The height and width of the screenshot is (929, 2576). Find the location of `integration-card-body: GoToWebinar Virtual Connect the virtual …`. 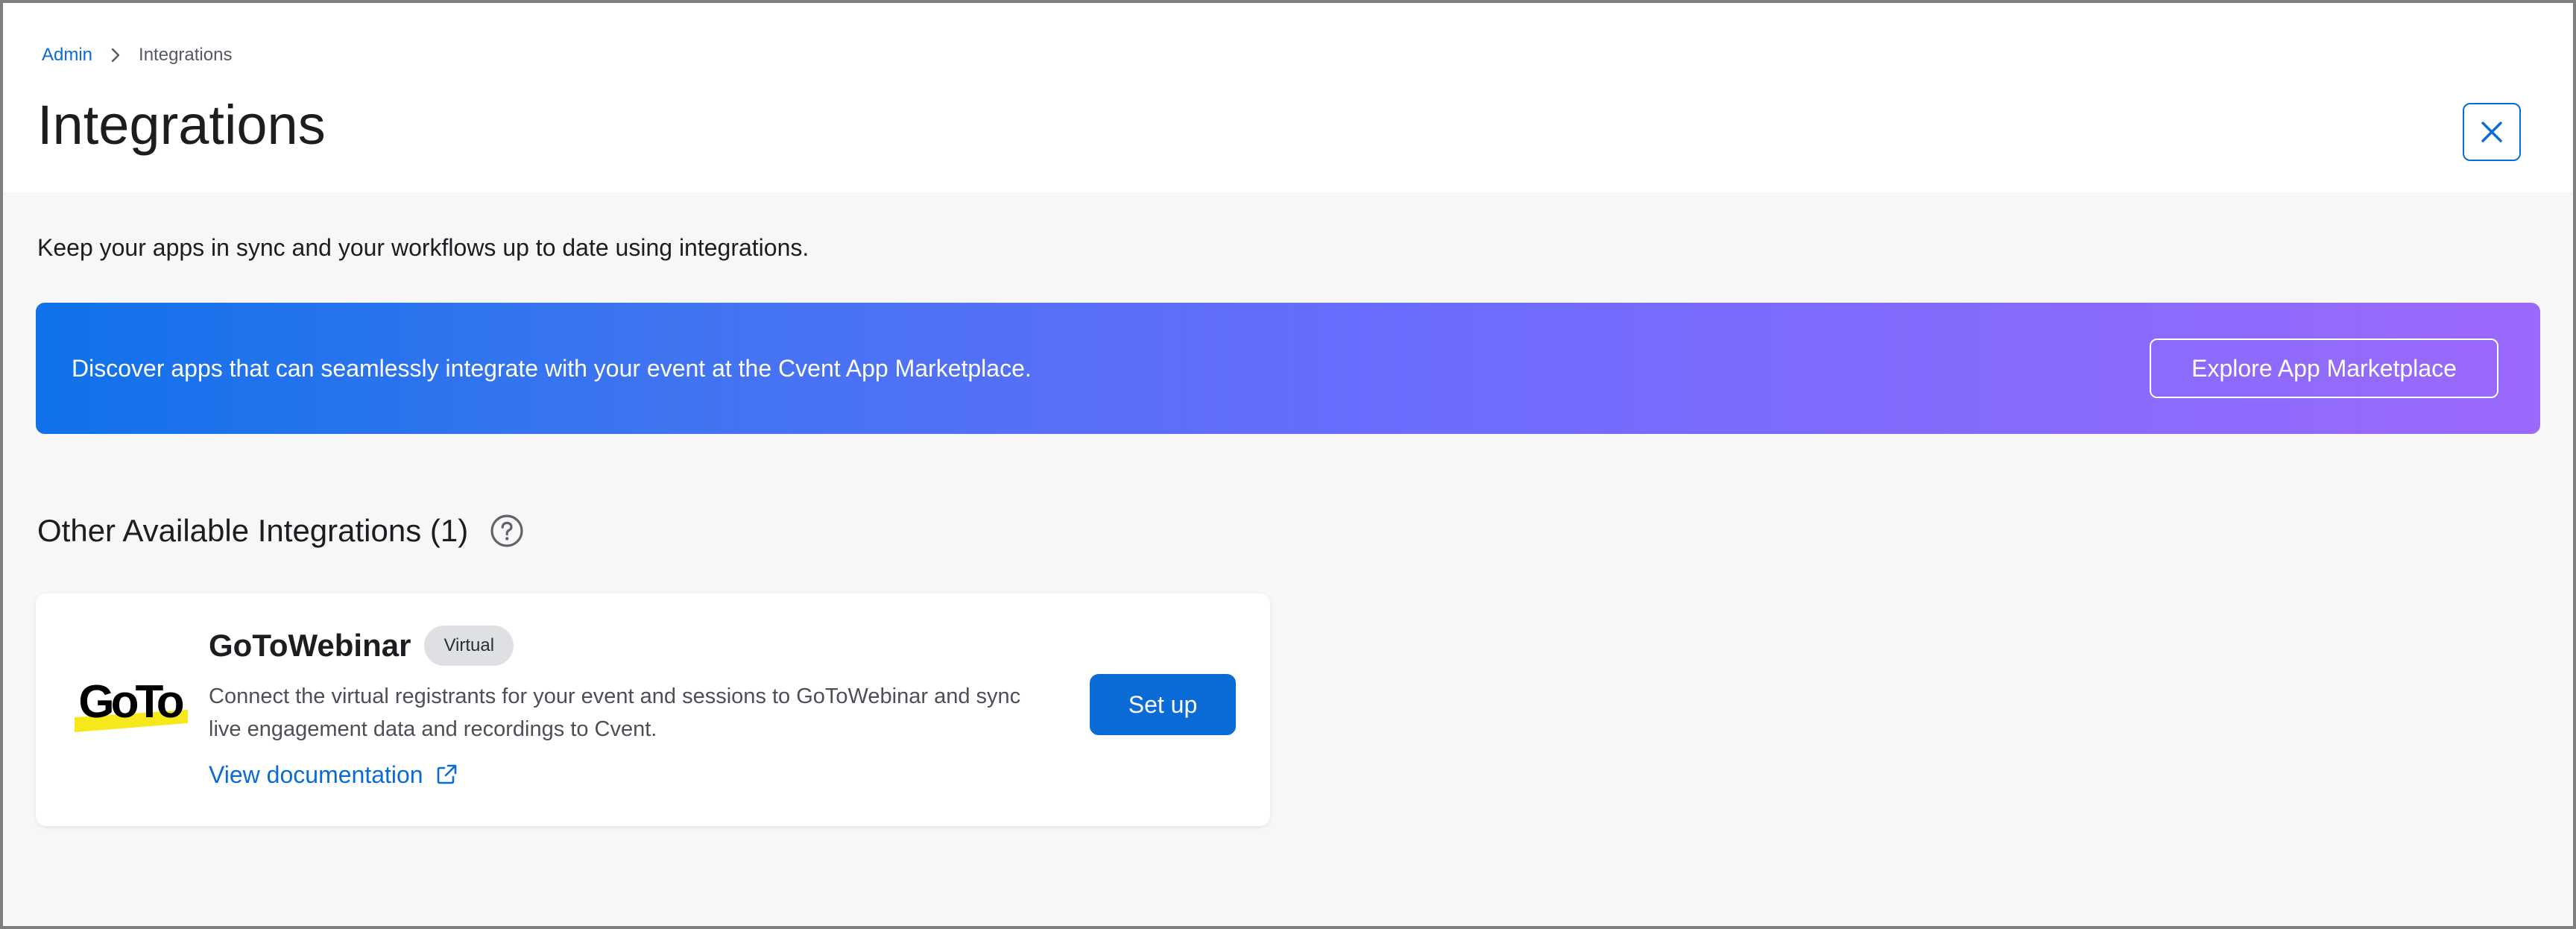

integration-card-body: GoToWebinar Virtual Connect the virtual … is located at coordinates (641, 706).